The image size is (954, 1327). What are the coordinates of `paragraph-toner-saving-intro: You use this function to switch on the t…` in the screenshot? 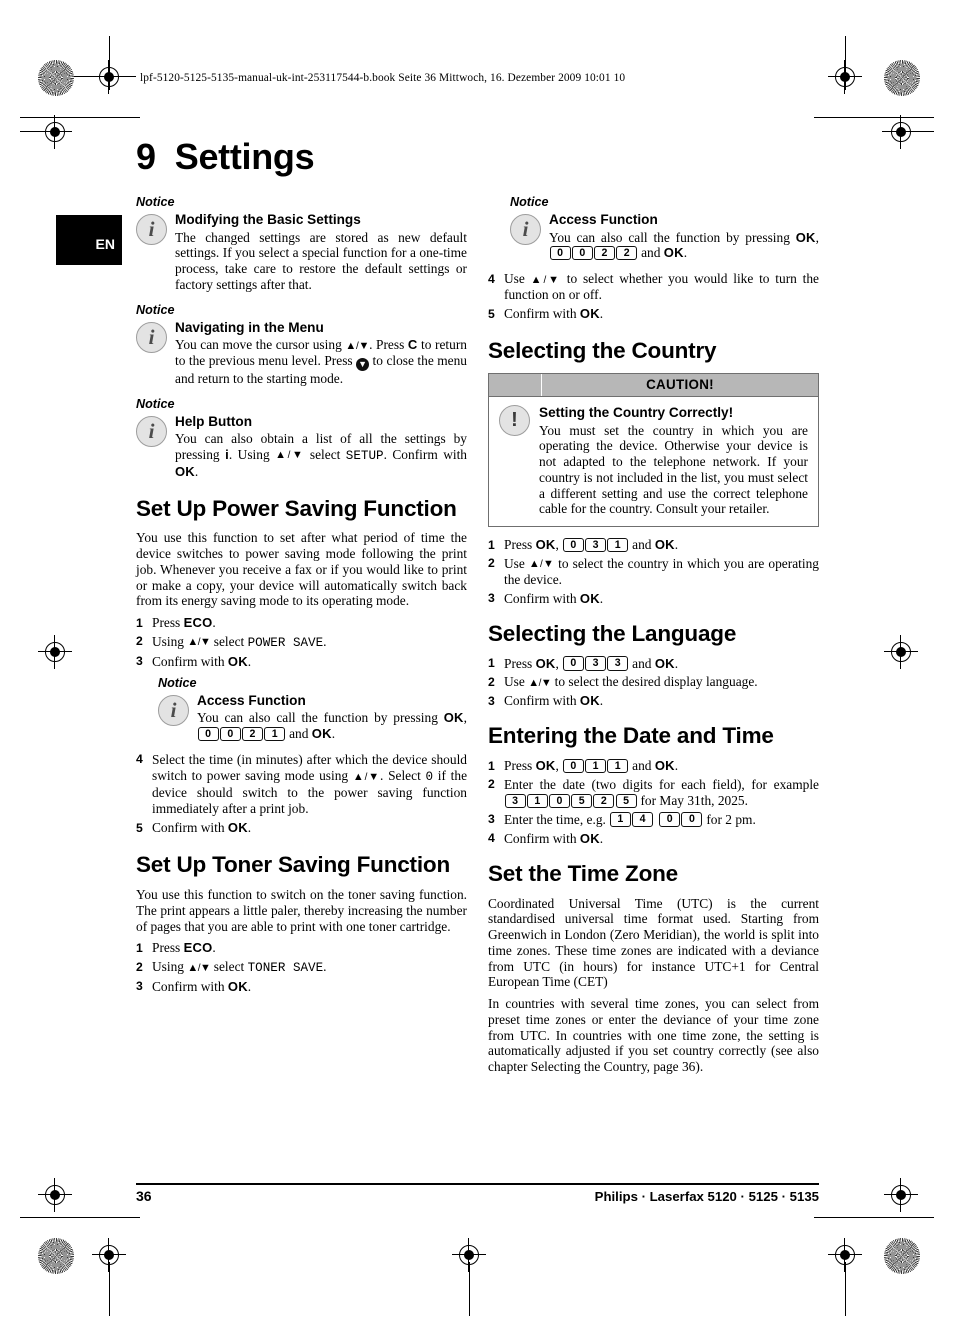 It's located at (301, 910).